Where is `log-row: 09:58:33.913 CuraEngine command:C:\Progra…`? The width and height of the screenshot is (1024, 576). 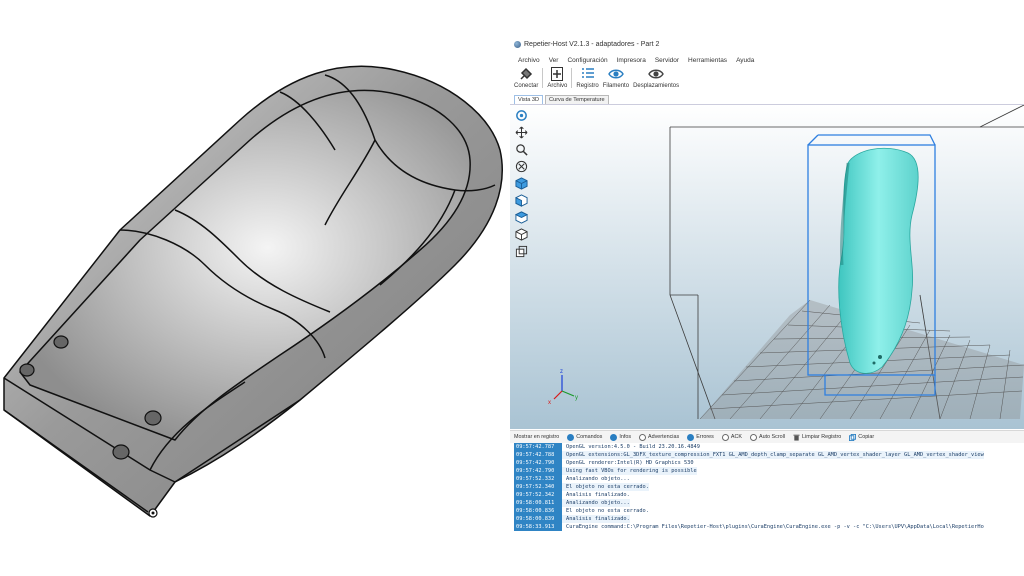
log-row: 09:58:33.913 CuraEngine command:C:\Progra… is located at coordinates (769, 527).